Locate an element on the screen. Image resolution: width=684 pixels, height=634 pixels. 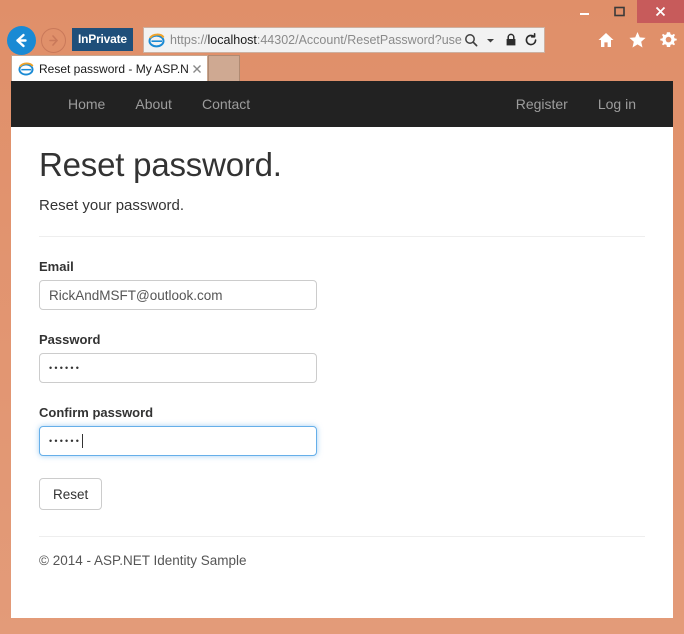
title-bar is located at coordinates (342, 11).